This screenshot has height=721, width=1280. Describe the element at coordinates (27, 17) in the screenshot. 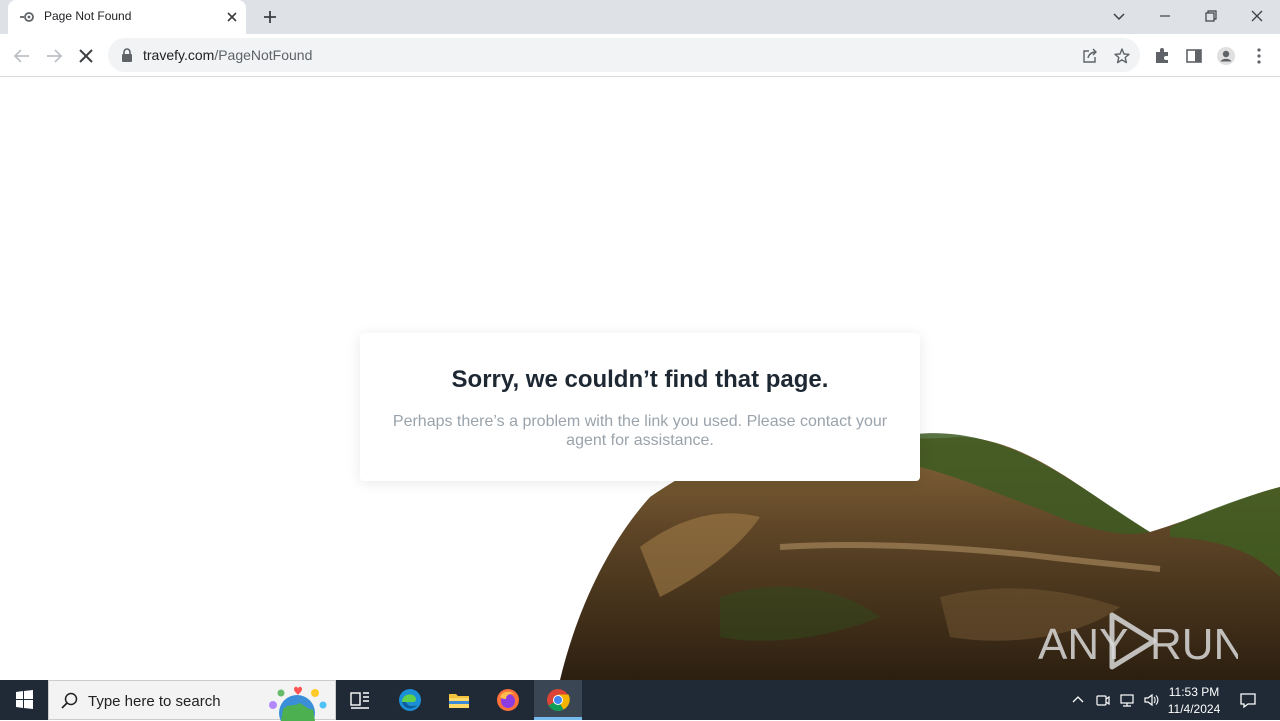

I see `loading-favicon-icon` at that location.